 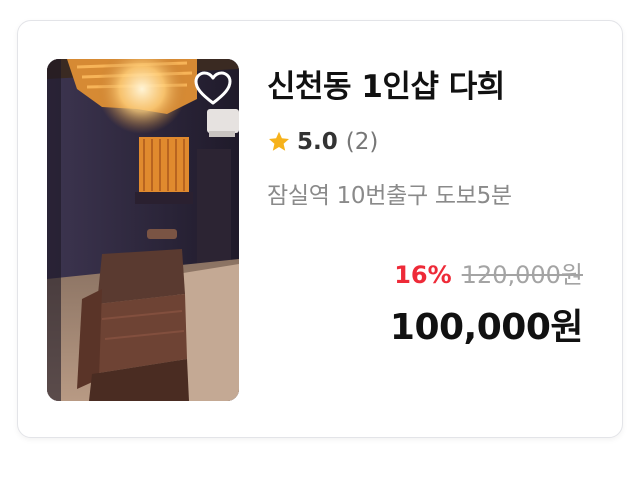 What do you see at coordinates (423, 275) in the screenshot?
I see `discount-rate: 16%` at bounding box center [423, 275].